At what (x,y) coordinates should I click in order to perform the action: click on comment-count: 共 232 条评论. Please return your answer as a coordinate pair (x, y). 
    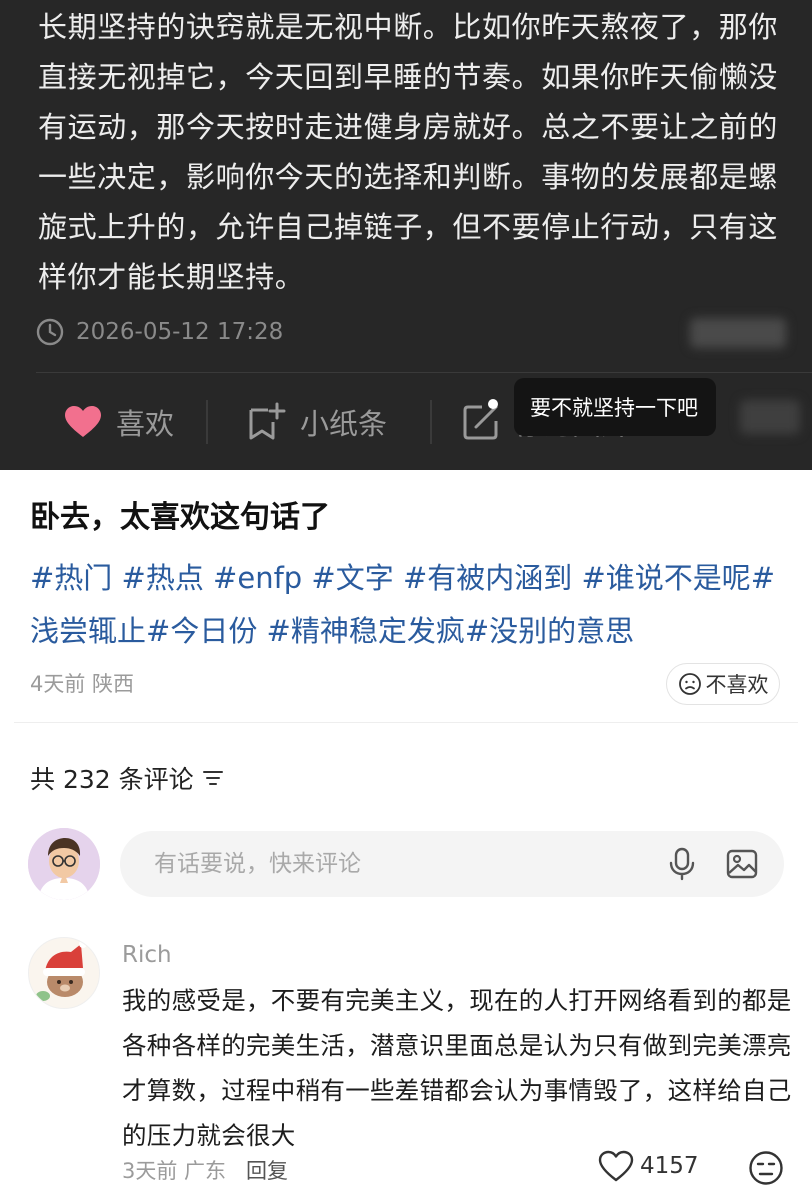
    Looking at the image, I should click on (112, 779).